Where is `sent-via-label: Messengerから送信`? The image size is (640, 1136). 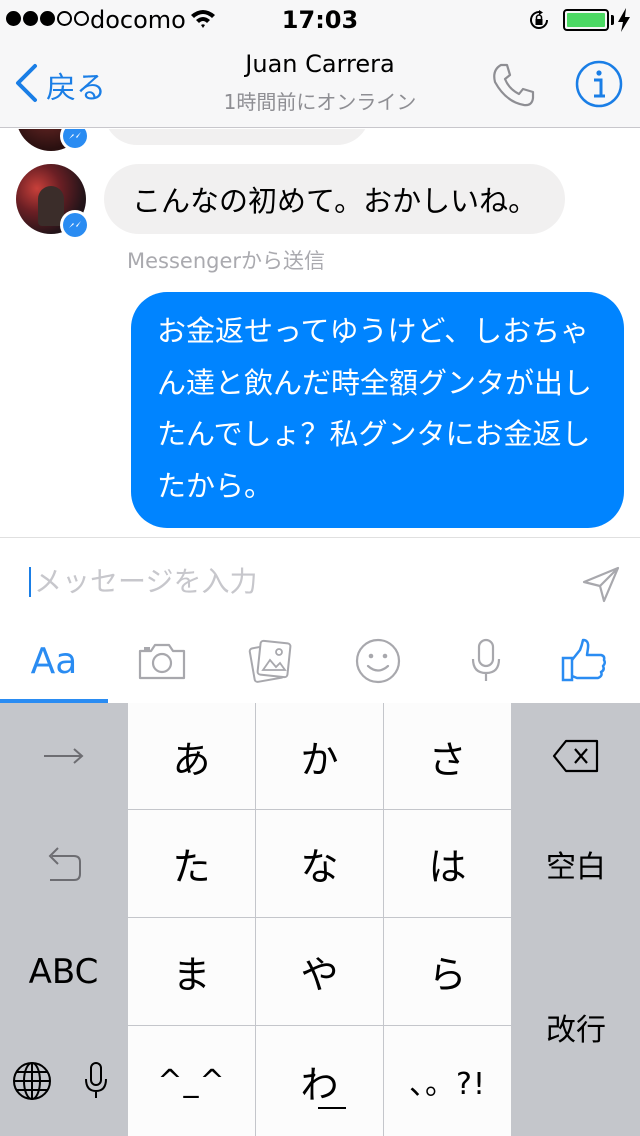 sent-via-label: Messengerから送信 is located at coordinates (226, 261).